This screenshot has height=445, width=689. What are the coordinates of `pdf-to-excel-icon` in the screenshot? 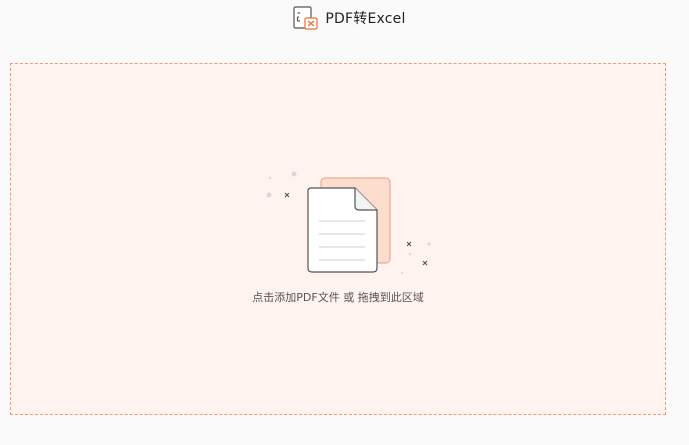 It's located at (305, 18).